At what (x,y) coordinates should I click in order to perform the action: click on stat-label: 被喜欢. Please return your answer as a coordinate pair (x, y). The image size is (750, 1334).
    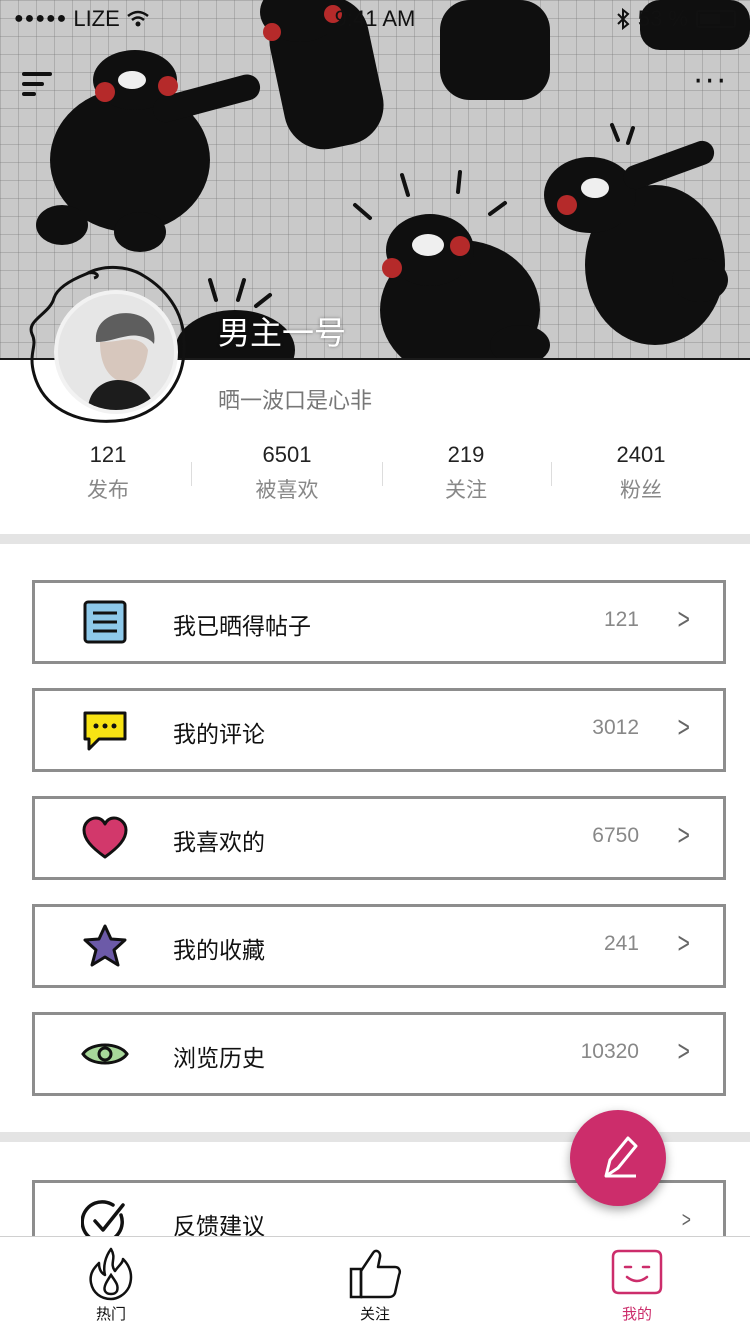
    Looking at the image, I should click on (287, 490).